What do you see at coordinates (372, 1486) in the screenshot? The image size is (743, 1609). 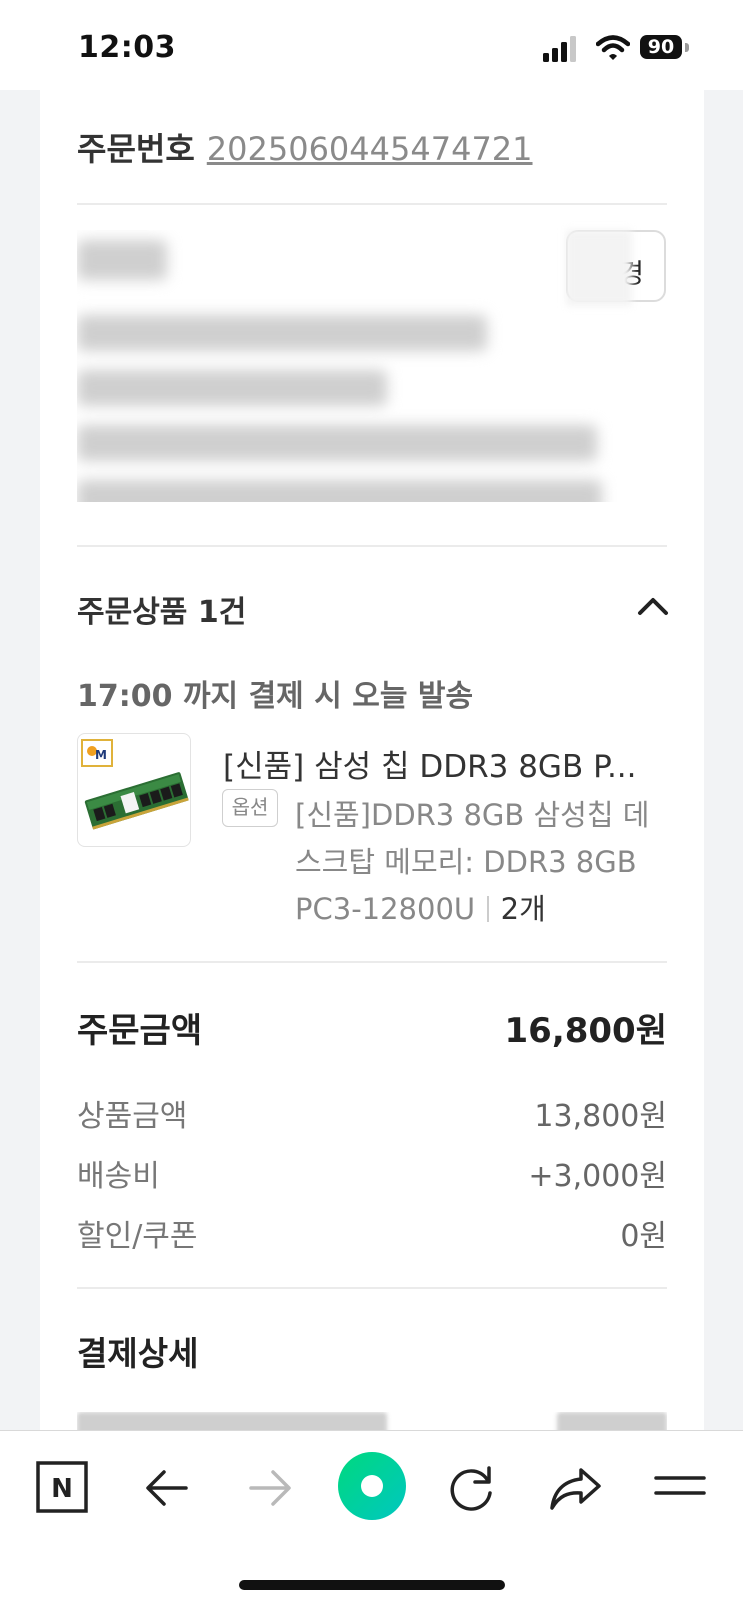 I see `naver-green-dot-icon` at bounding box center [372, 1486].